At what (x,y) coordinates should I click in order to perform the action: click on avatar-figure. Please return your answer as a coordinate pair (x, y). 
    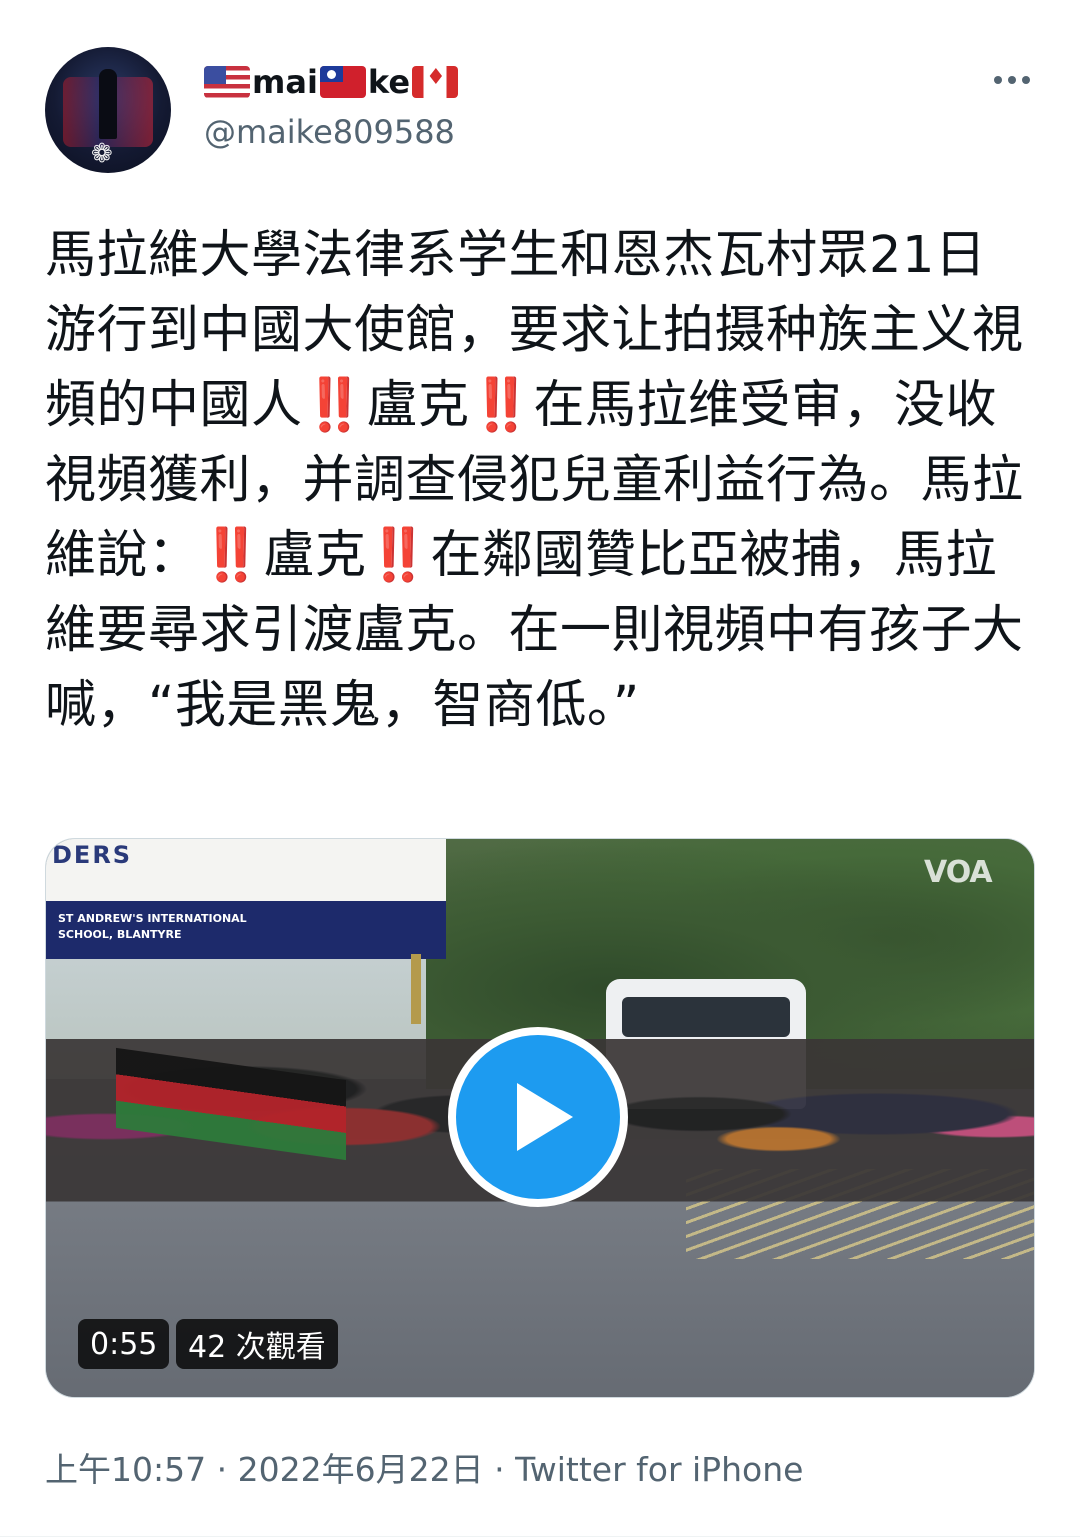
    Looking at the image, I should click on (108, 104).